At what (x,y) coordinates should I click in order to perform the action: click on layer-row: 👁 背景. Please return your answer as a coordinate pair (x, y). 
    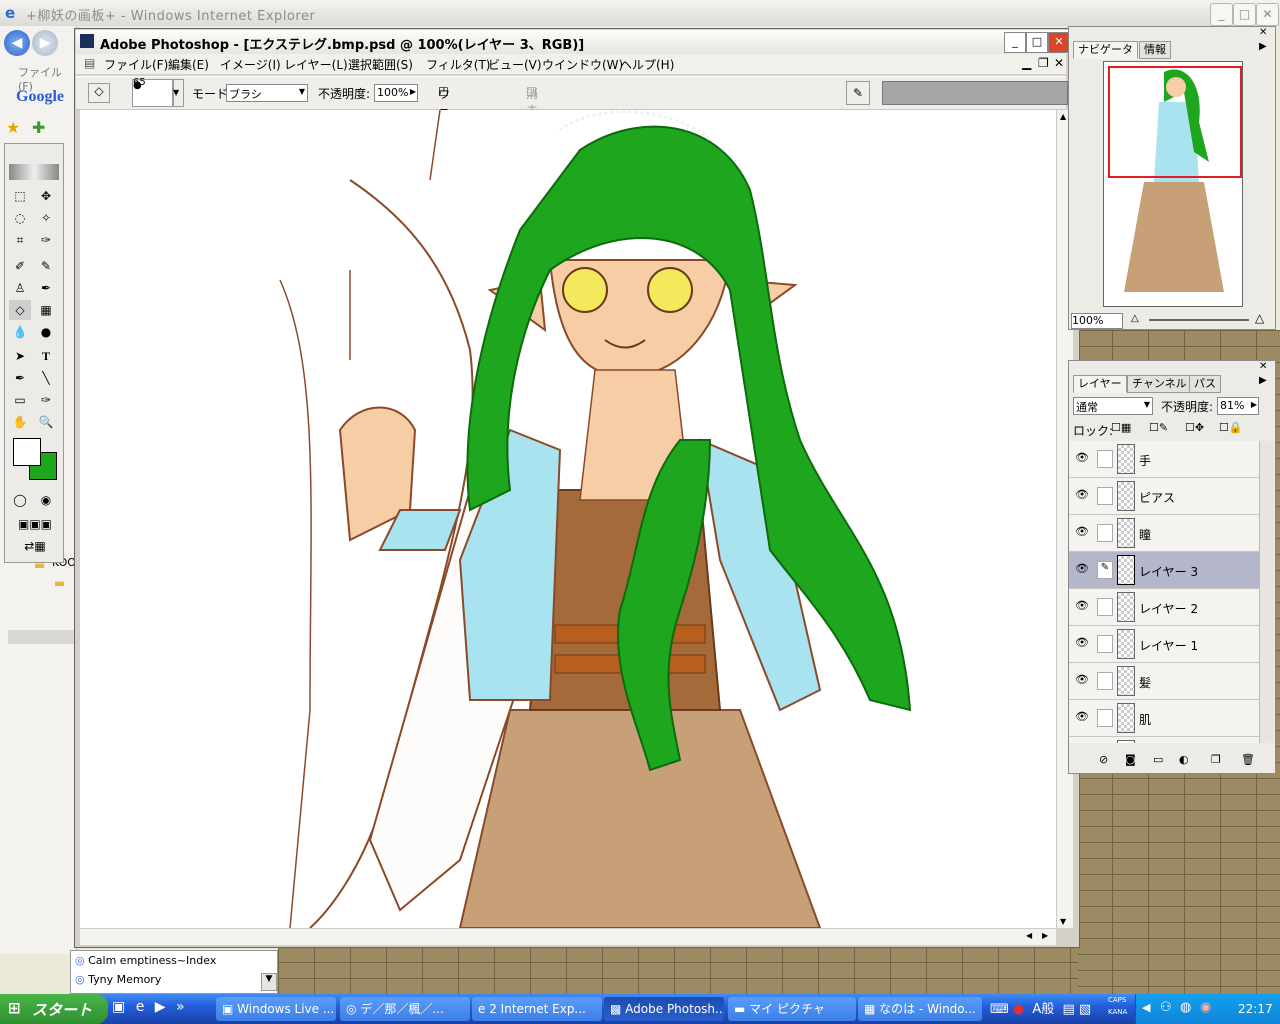
    Looking at the image, I should click on (1164, 740).